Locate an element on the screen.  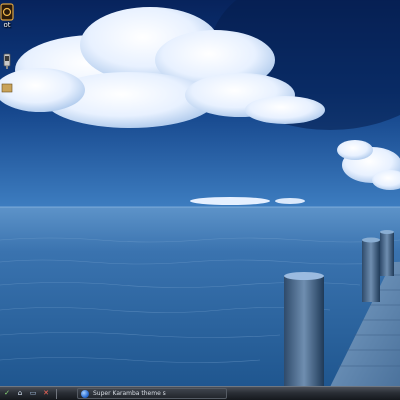
check-icon: ✓ is located at coordinates (7, 393).